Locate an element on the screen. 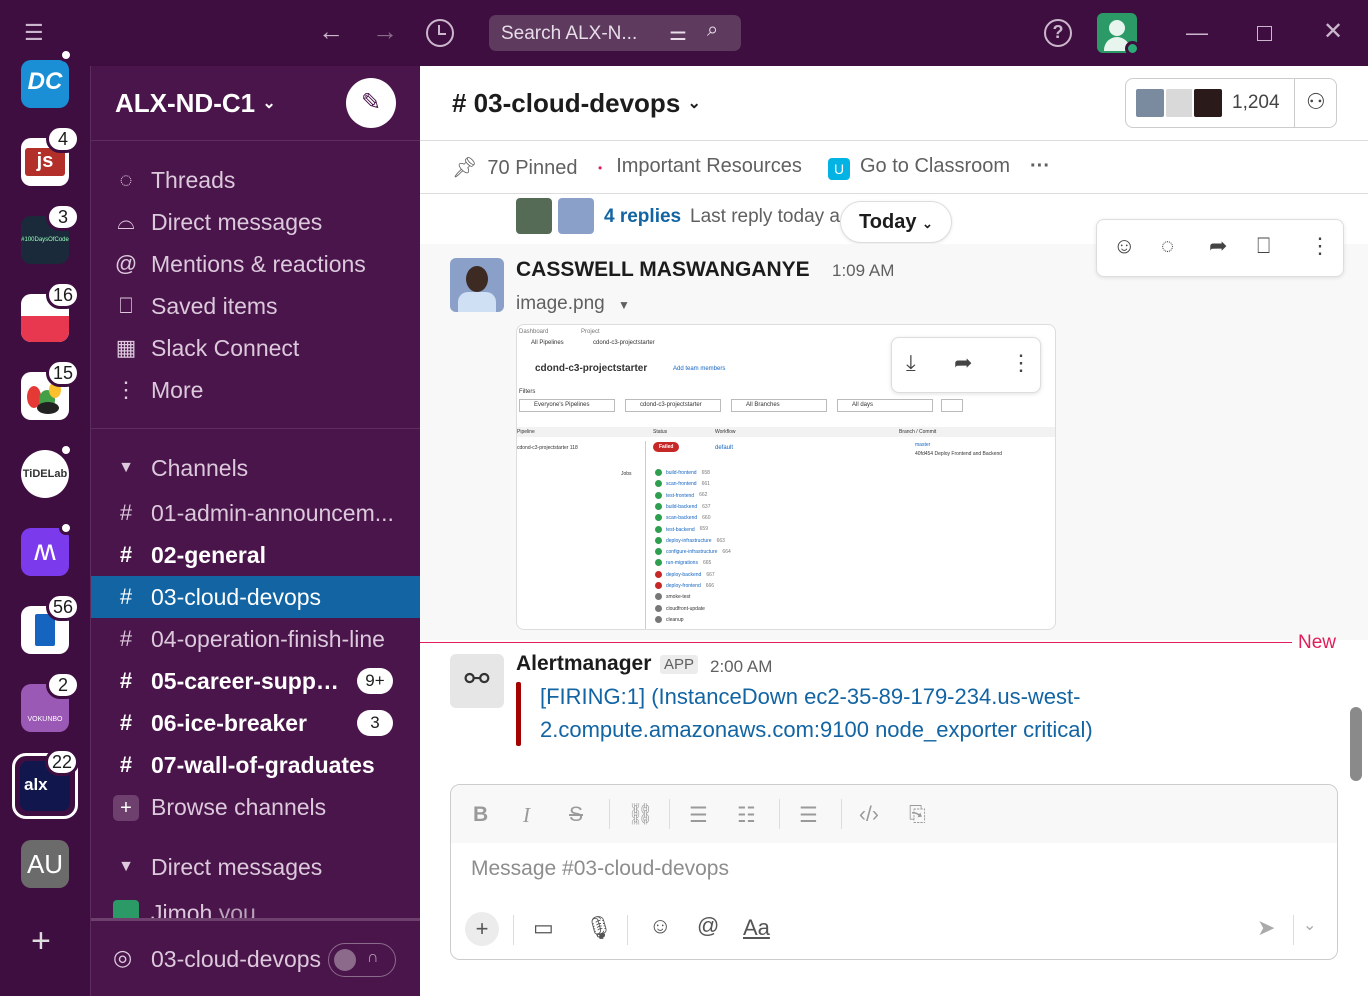 The height and width of the screenshot is (996, 1368). channel-02-general: #02-general is located at coordinates (256, 555).